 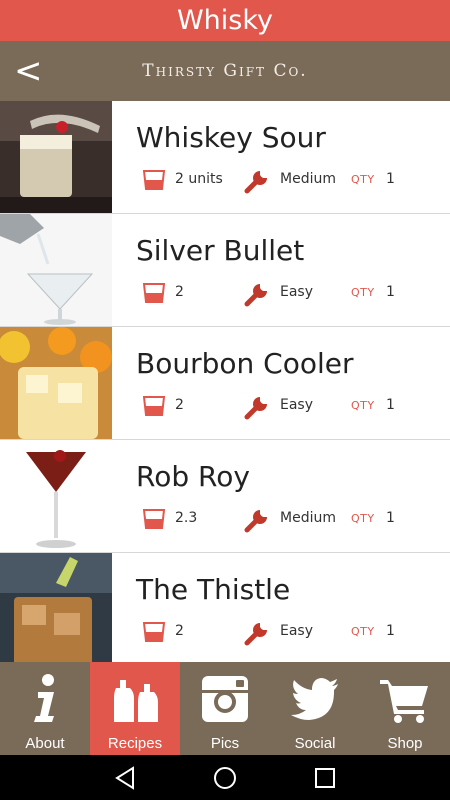 I want to click on tab-recipes: Recipes, so click(x=135, y=708).